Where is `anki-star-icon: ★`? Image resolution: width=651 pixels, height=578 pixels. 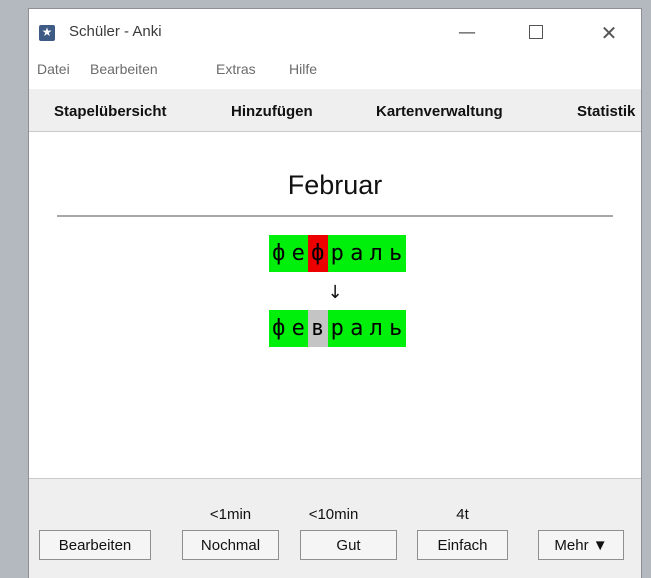 anki-star-icon: ★ is located at coordinates (47, 33).